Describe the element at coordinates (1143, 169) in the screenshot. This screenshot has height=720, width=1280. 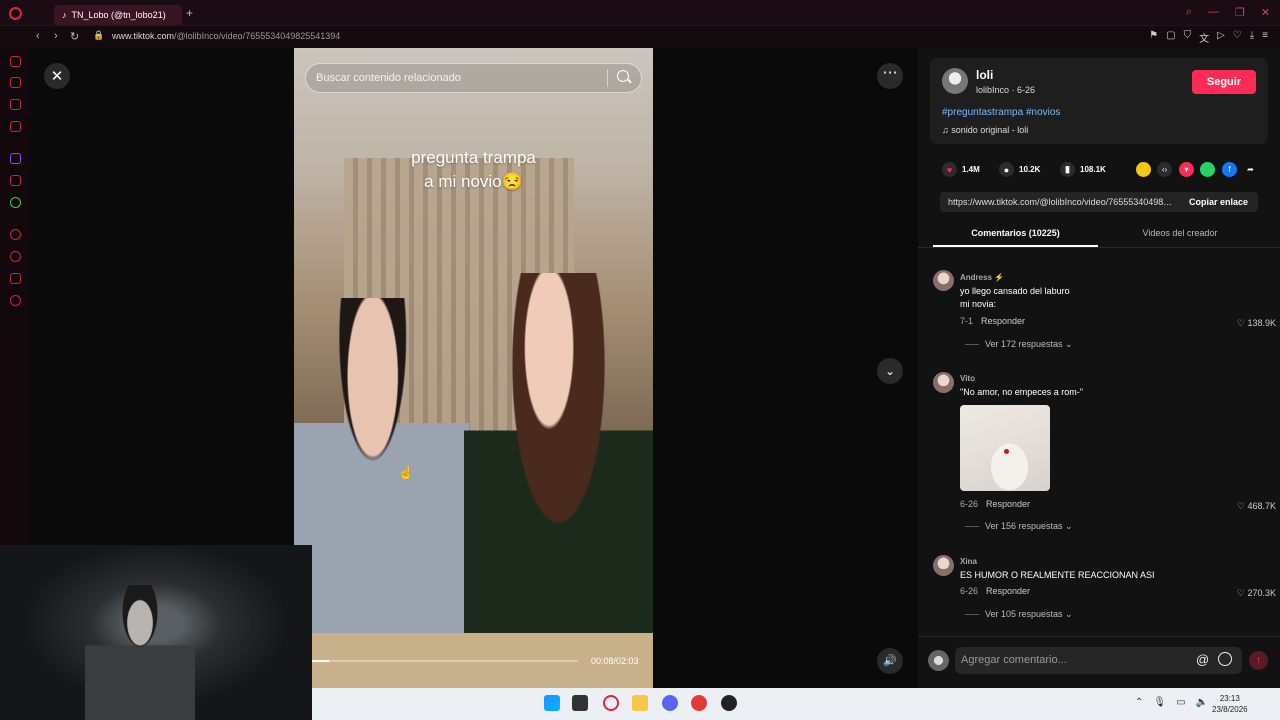
I see `share-coin-icon` at that location.